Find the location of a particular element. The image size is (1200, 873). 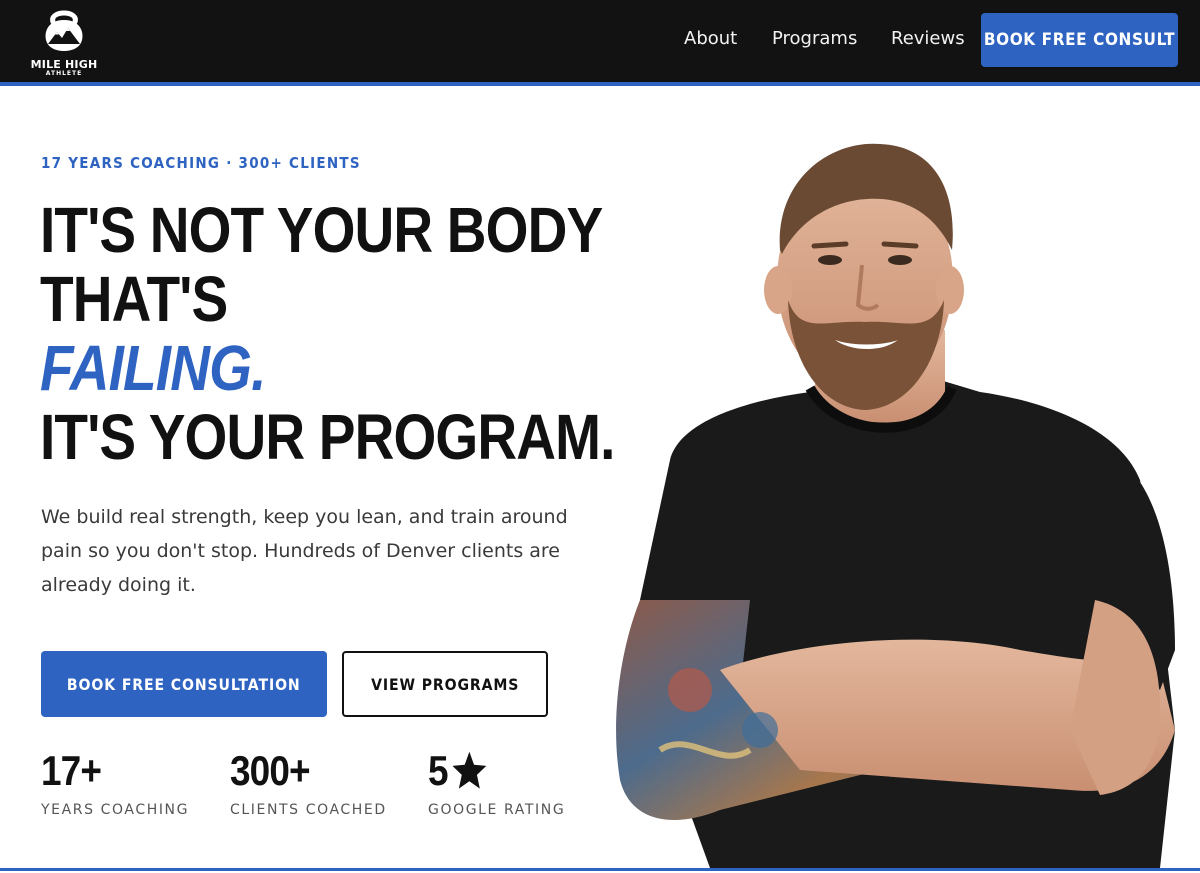

stat-rating: 5 GOOGLE RATING is located at coordinates (497, 783).